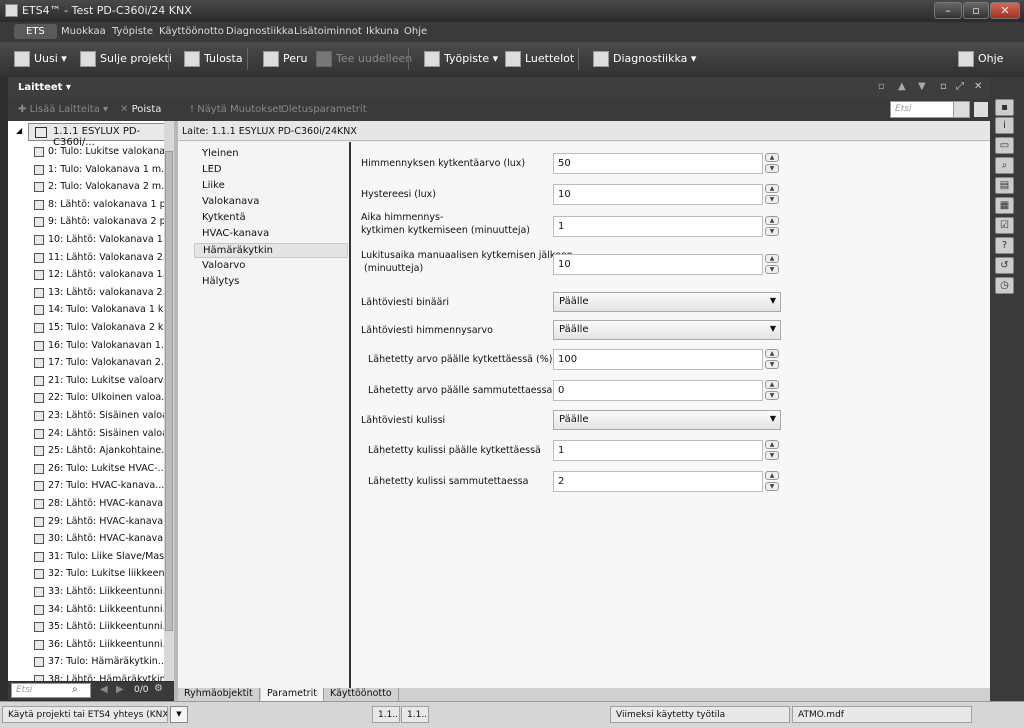  What do you see at coordinates (40, 59) in the screenshot?
I see `new-button: Uusi ▾` at bounding box center [40, 59].